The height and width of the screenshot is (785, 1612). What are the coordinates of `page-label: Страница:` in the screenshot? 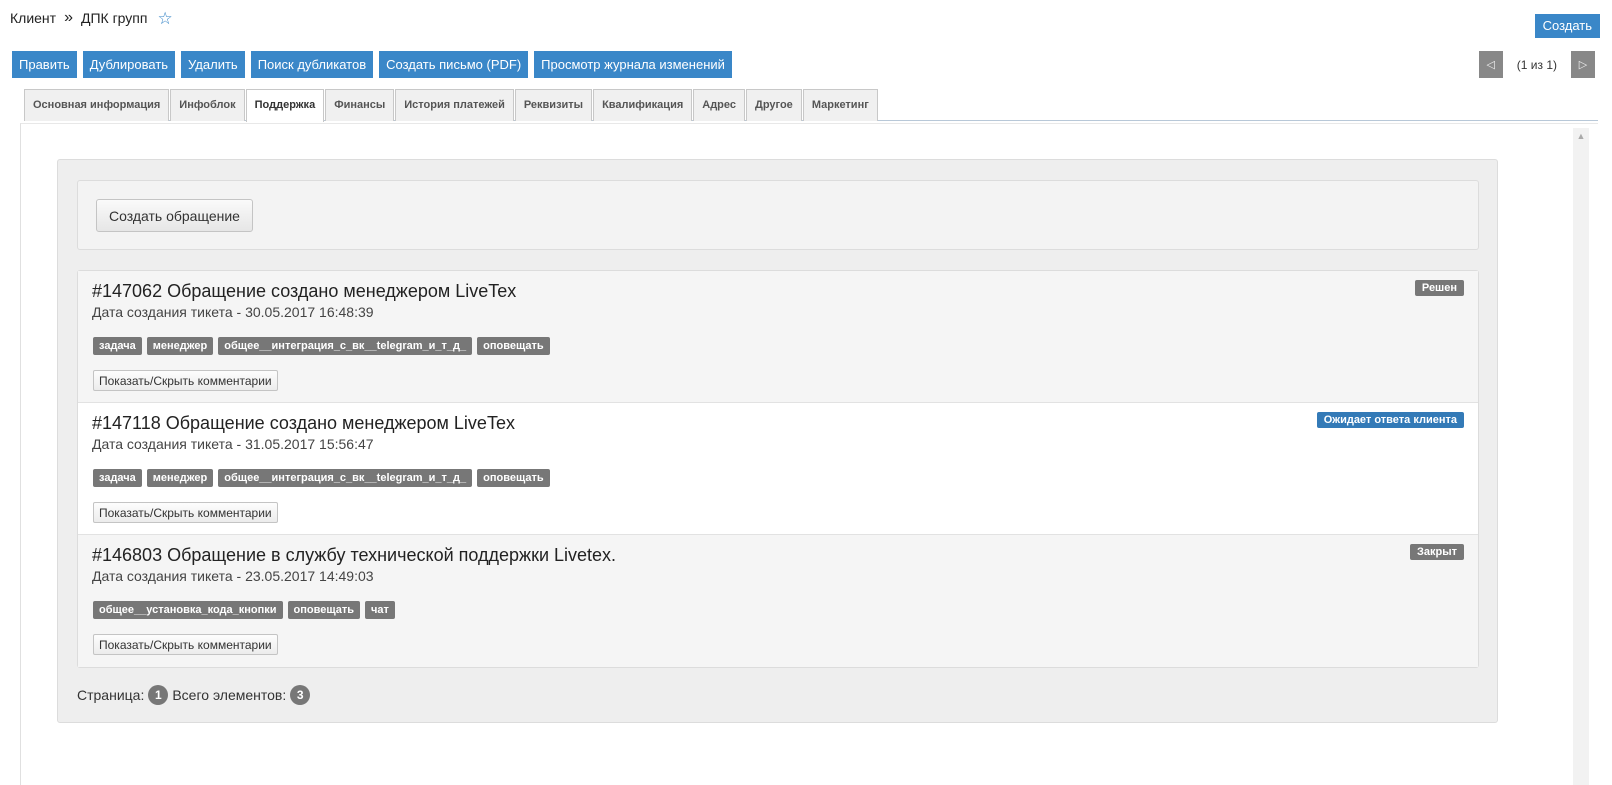 It's located at (111, 695).